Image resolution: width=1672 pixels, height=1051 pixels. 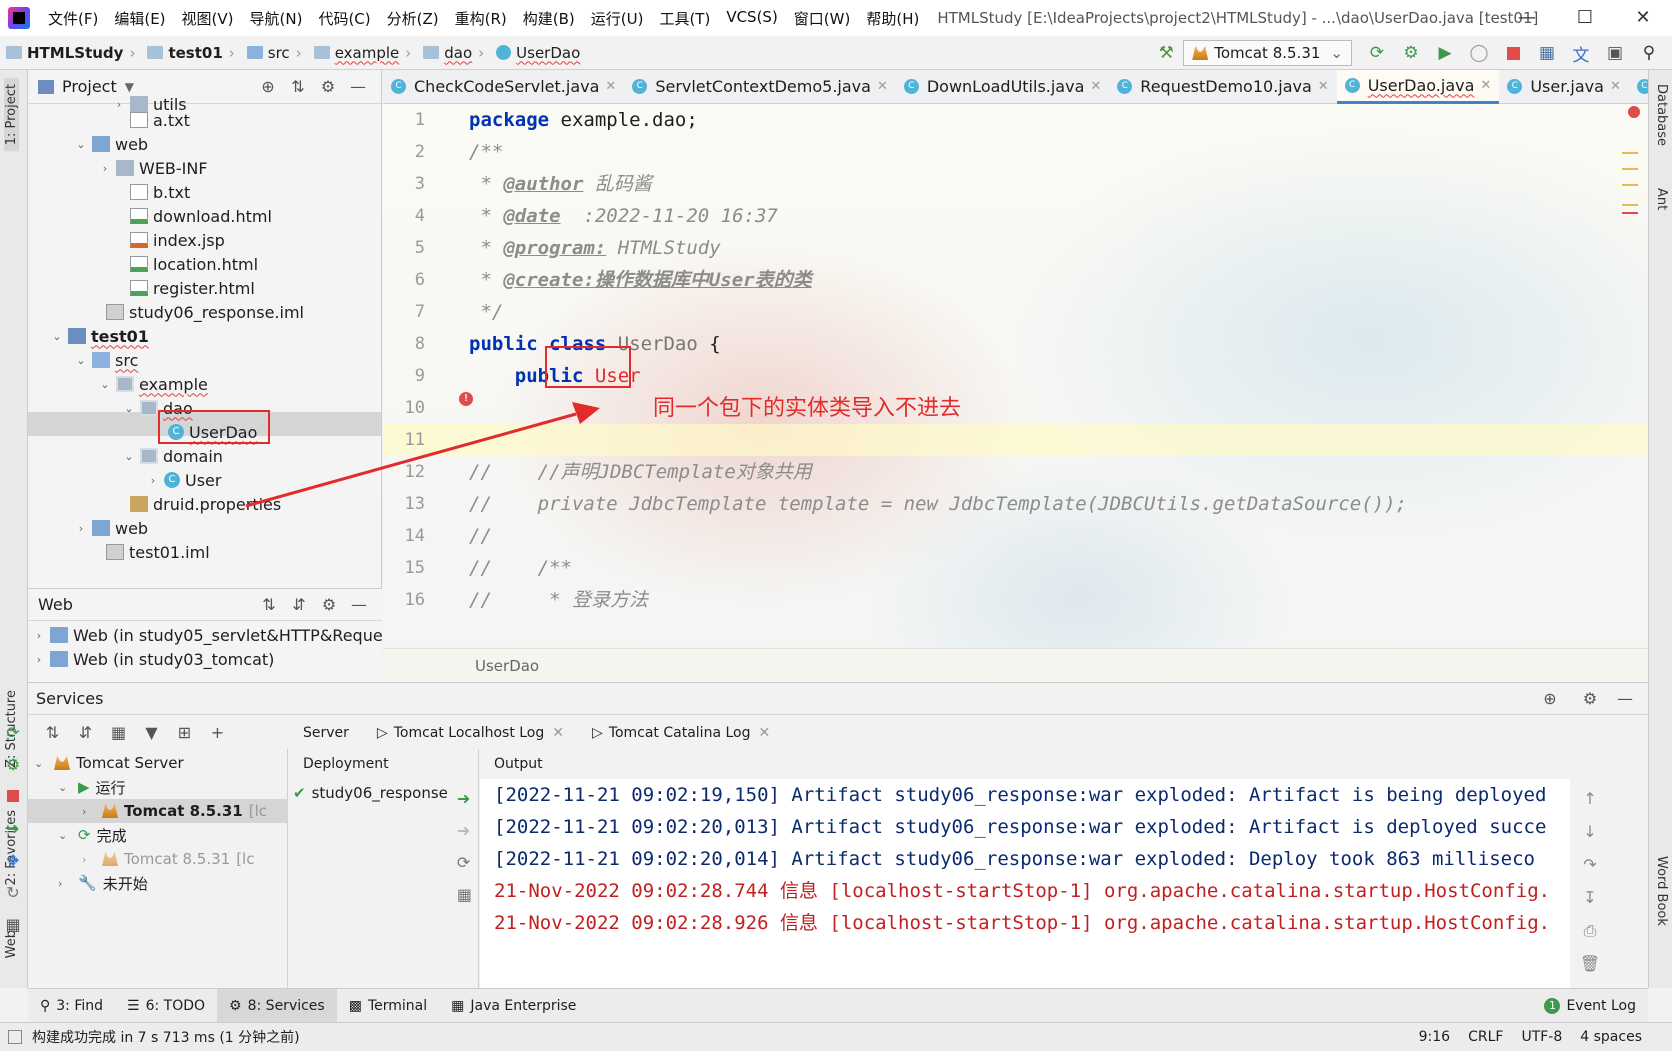 What do you see at coordinates (1625, 698) in the screenshot?
I see `hide-panel-icon: —` at bounding box center [1625, 698].